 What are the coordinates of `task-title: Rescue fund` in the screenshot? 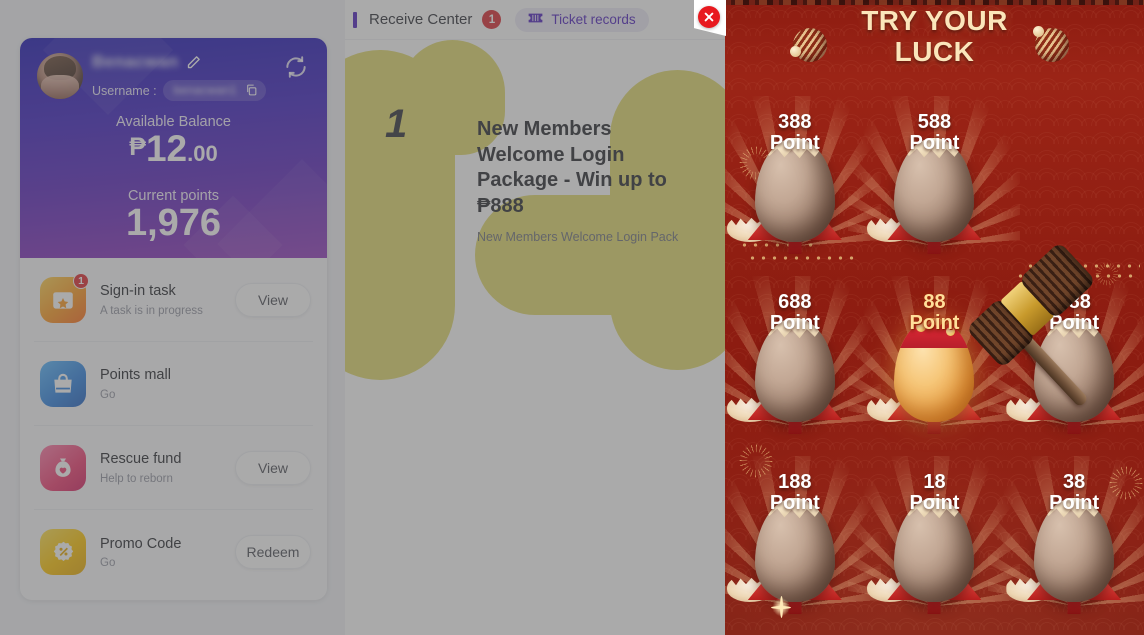 It's located at (141, 459).